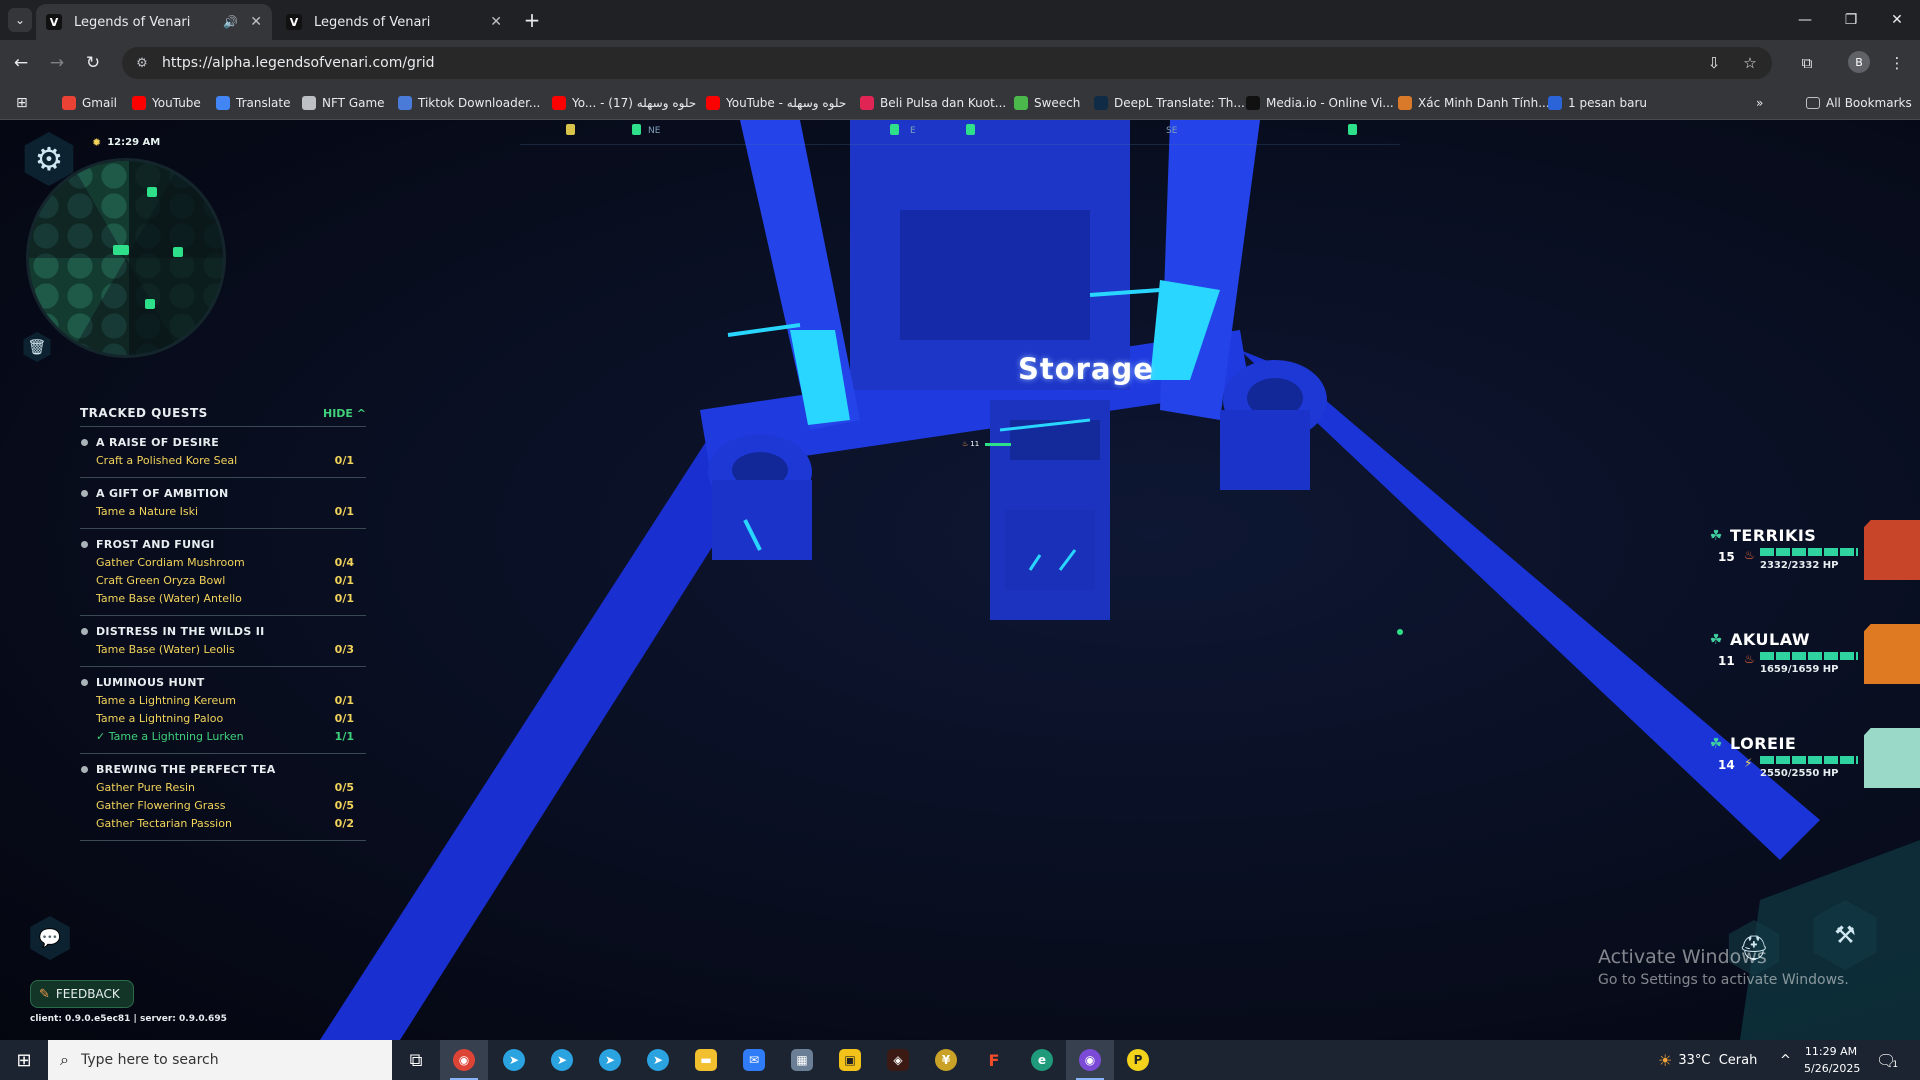  I want to click on restore-button: ❐, so click(1851, 20).